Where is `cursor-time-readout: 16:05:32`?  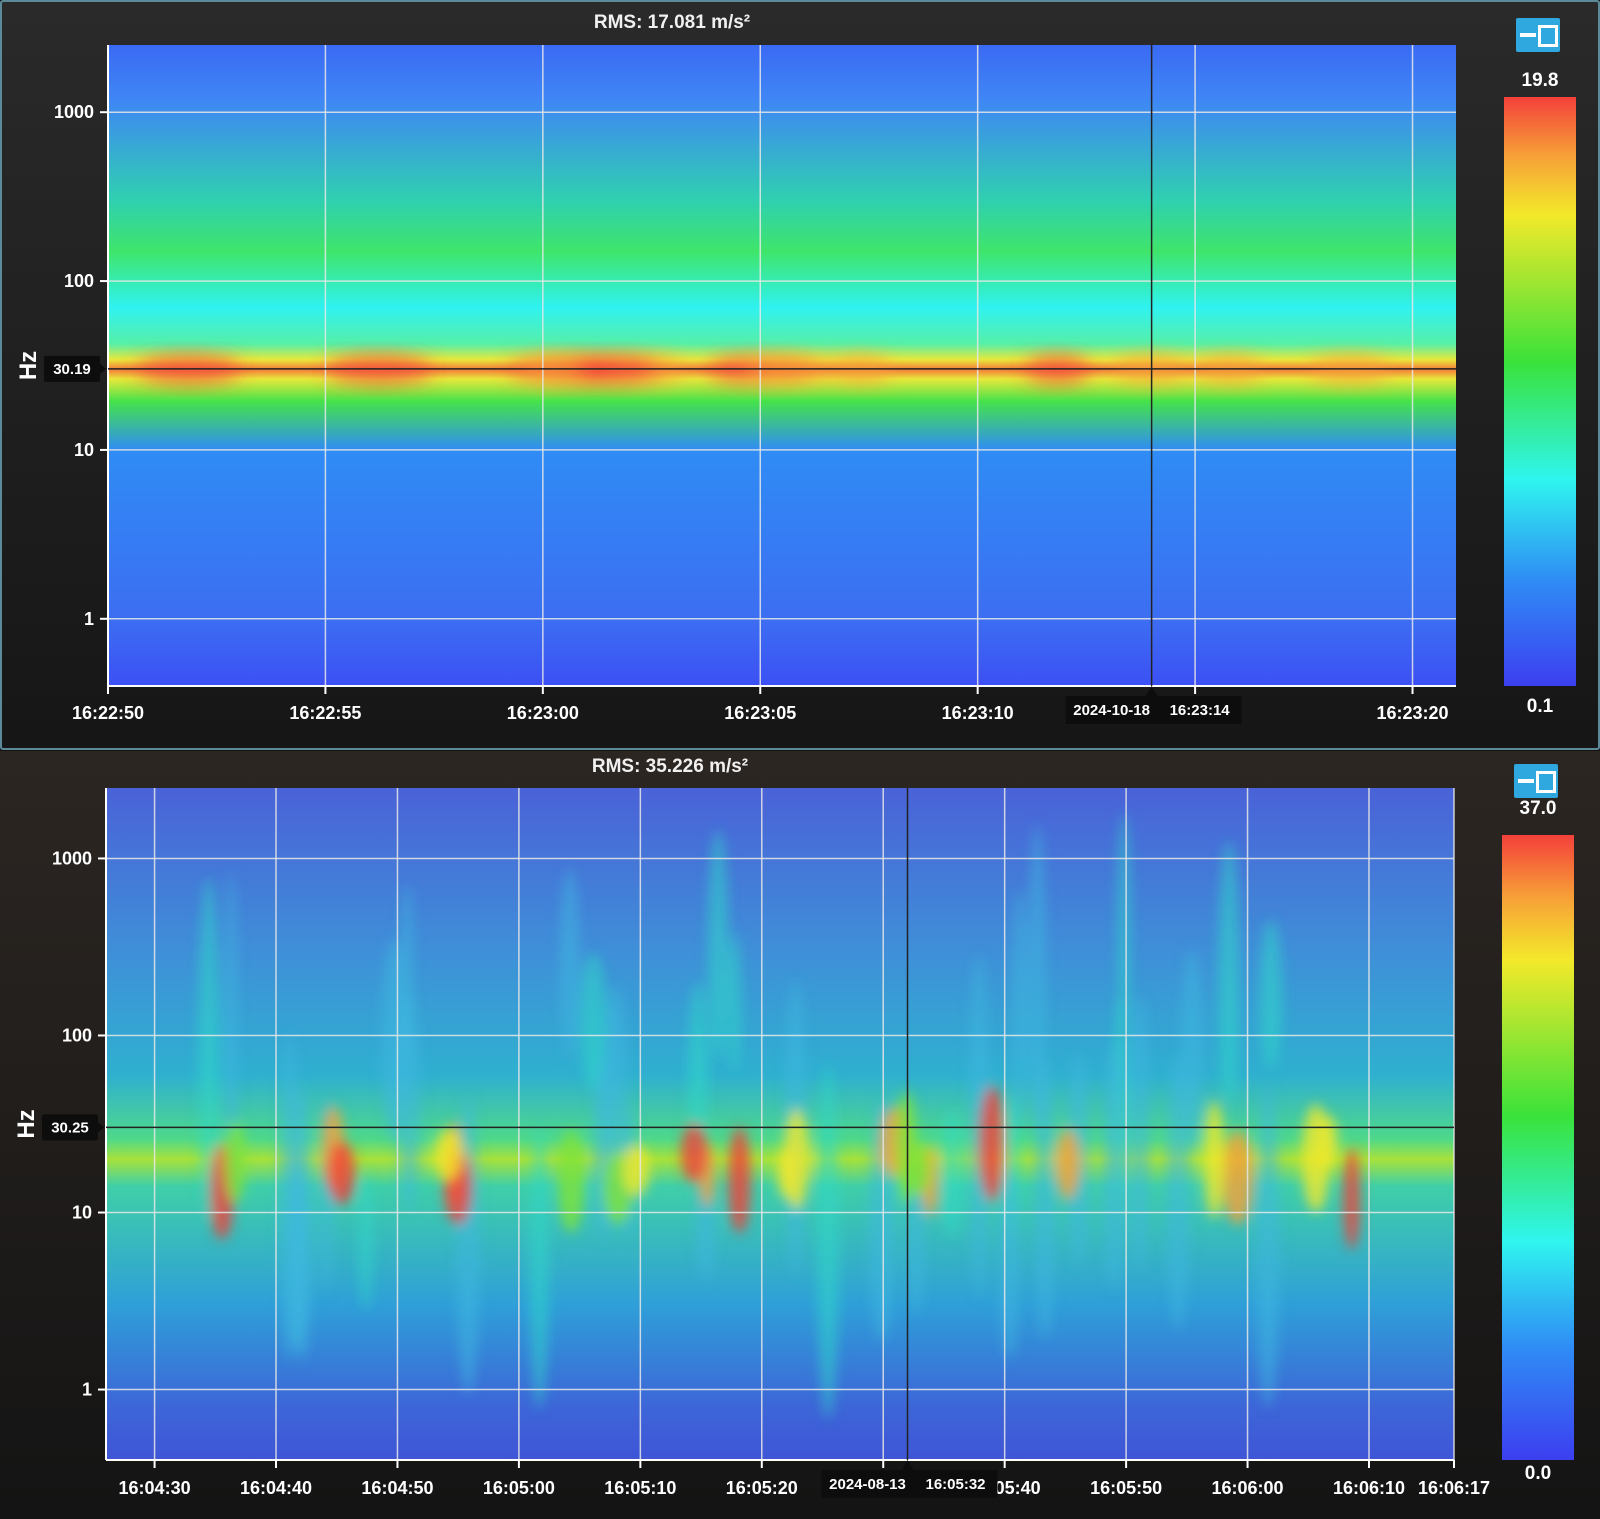
cursor-time-readout: 16:05:32 is located at coordinates (955, 1484).